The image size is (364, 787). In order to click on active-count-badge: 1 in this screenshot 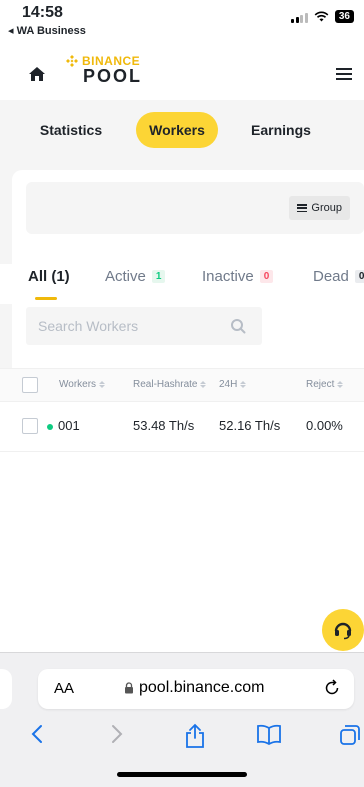, I will do `click(158, 276)`.